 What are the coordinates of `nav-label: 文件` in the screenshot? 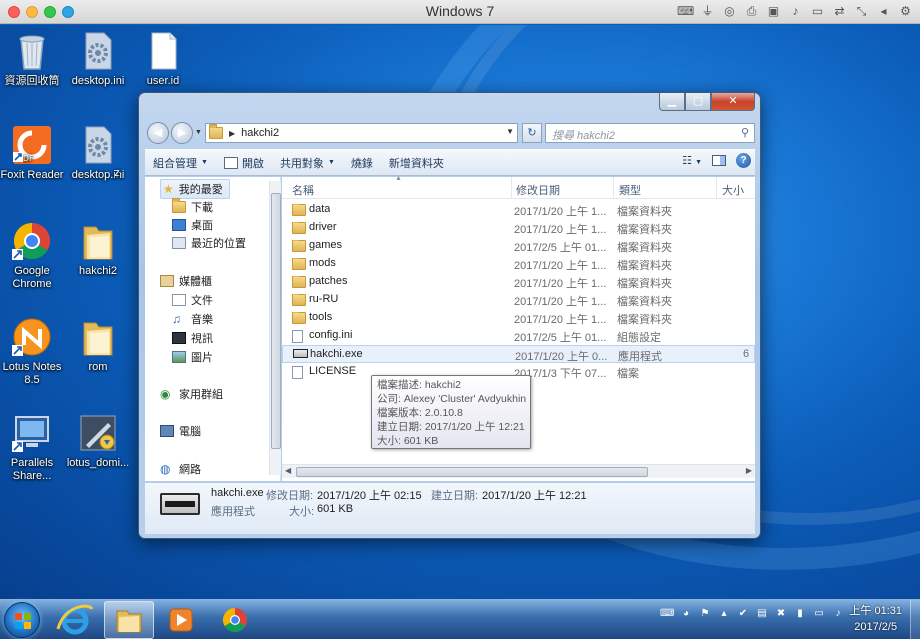 It's located at (202, 301).